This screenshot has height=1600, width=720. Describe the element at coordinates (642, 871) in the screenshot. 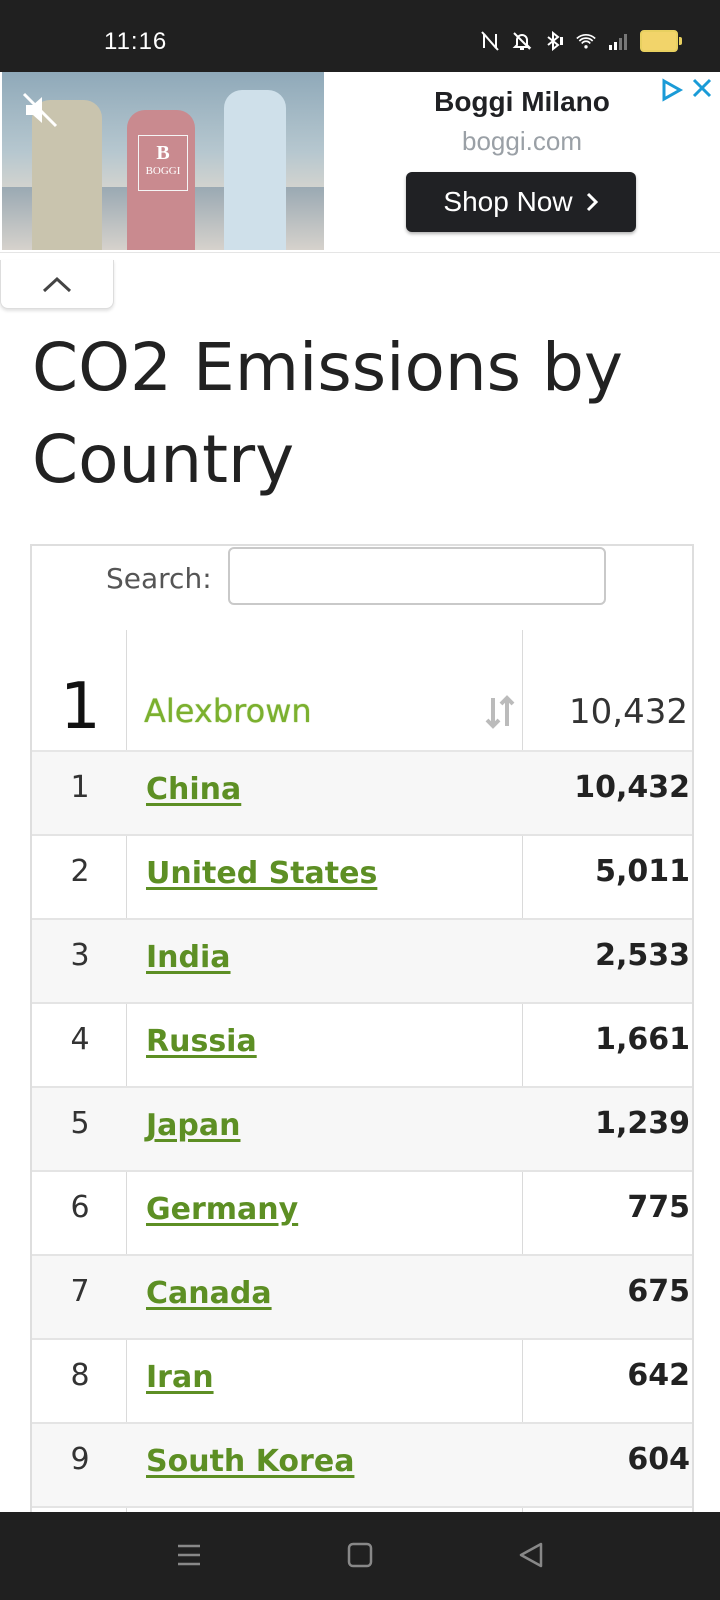

I see `row-value: 5,011` at that location.